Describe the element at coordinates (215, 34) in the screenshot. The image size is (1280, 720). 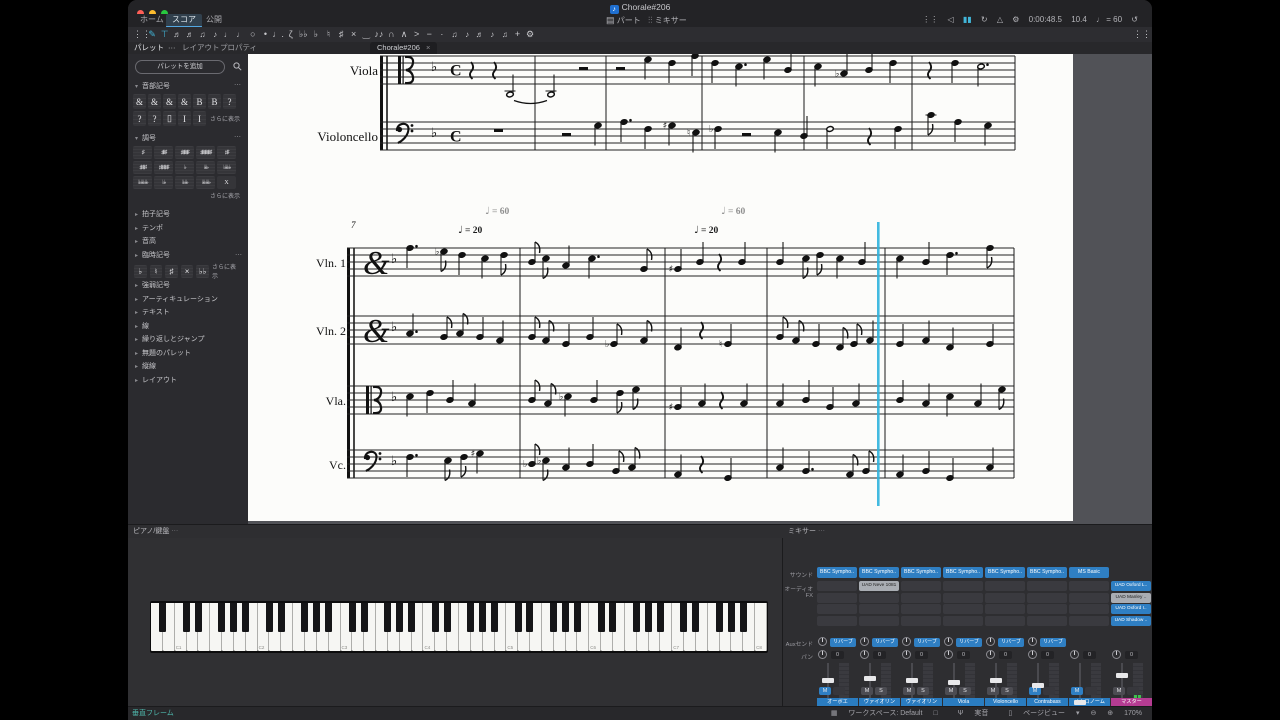
I see `note-8-icon: ♪` at that location.